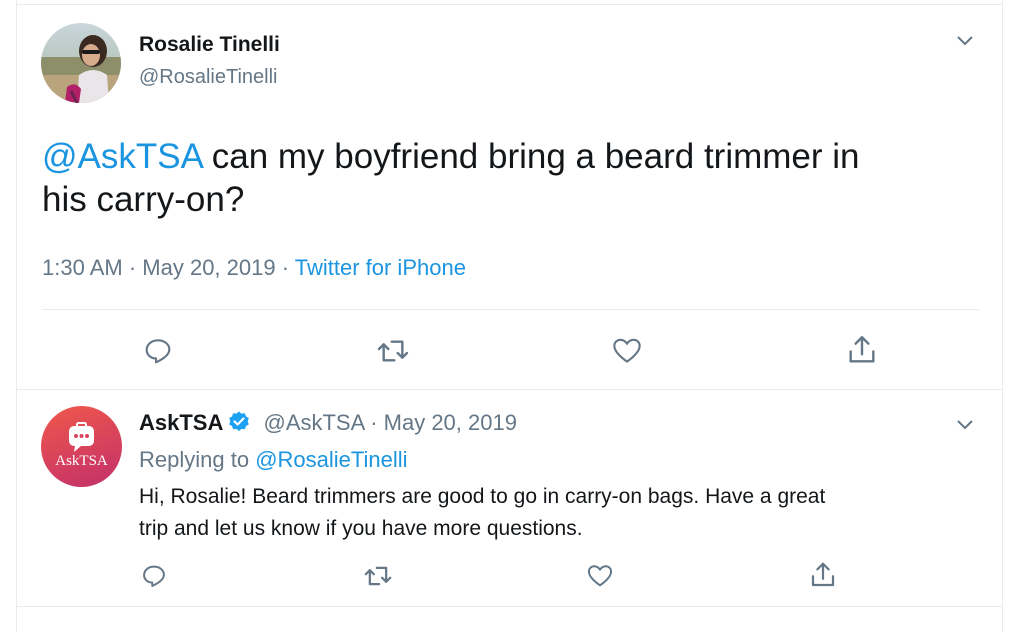 This screenshot has height=632, width=1024. I want to click on reply-date: May 20, 2019, so click(450, 422).